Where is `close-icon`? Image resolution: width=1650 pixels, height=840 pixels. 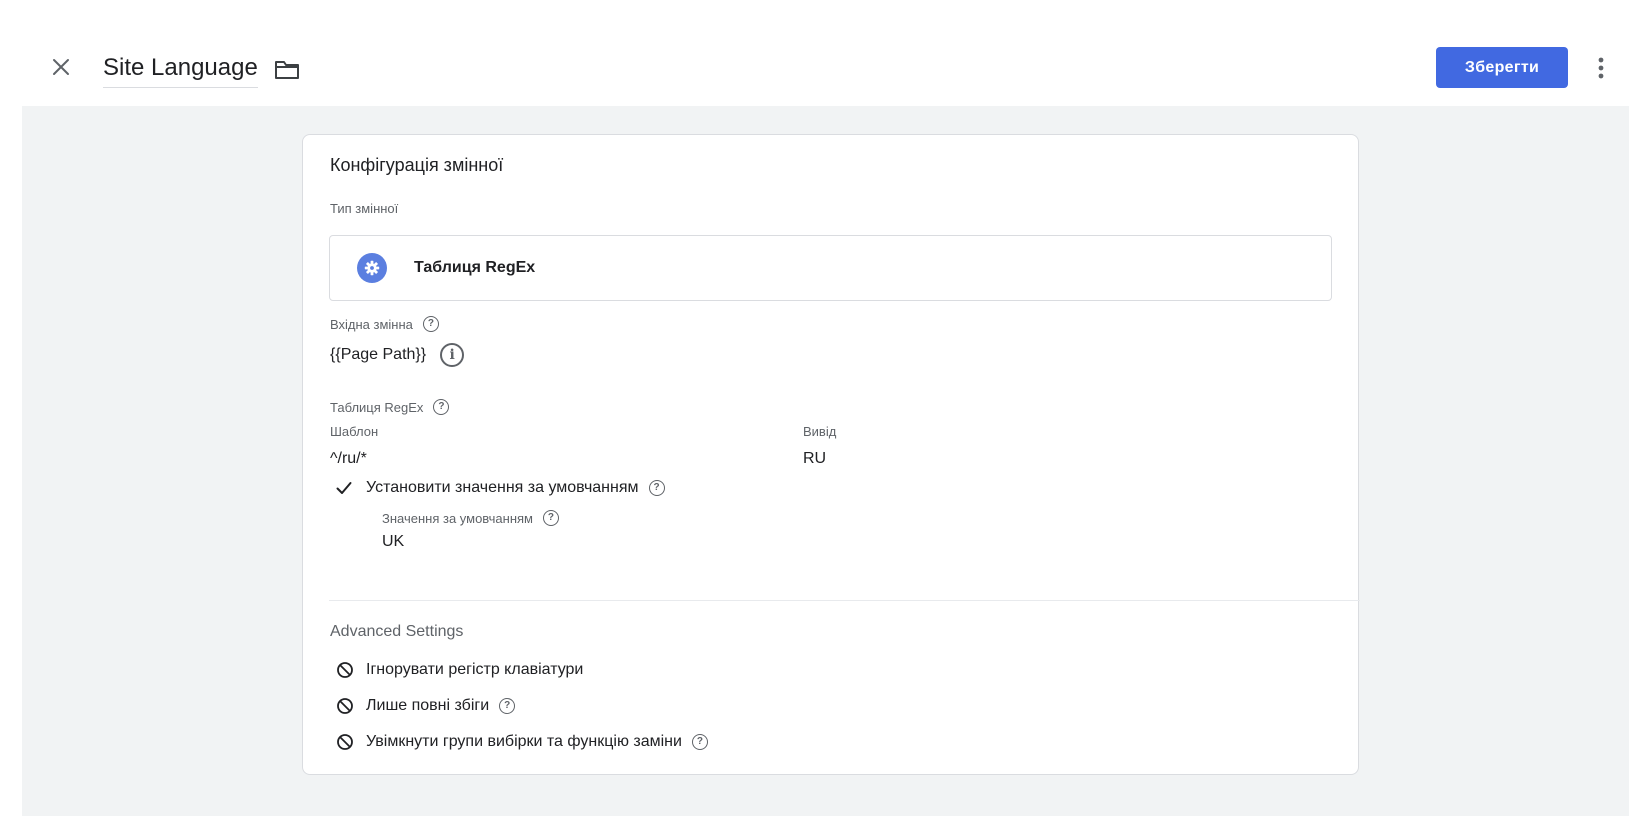
close-icon is located at coordinates (61, 67).